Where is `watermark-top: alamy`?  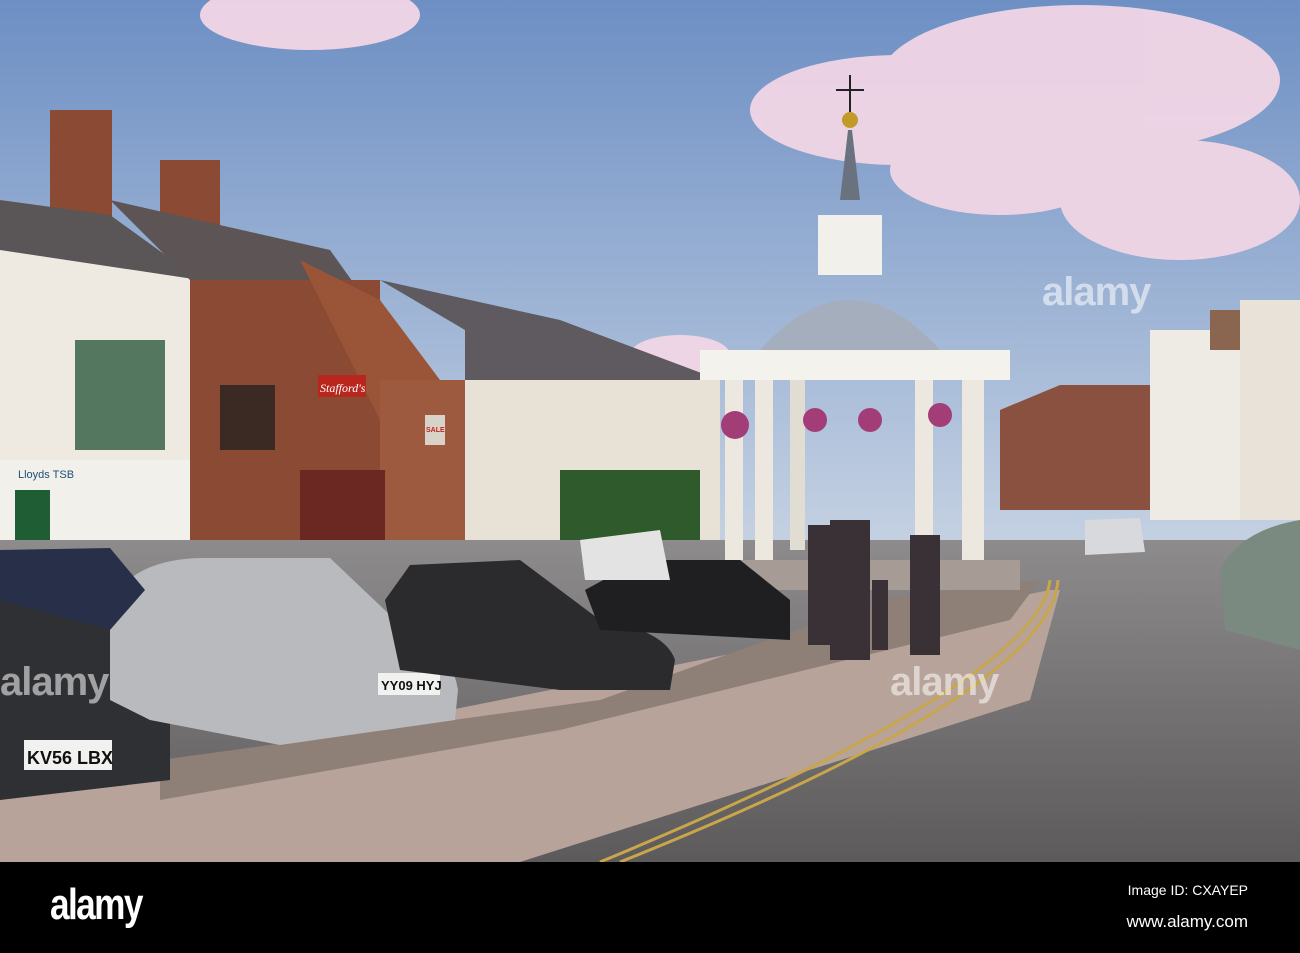
watermark-top: alamy is located at coordinates (1096, 292).